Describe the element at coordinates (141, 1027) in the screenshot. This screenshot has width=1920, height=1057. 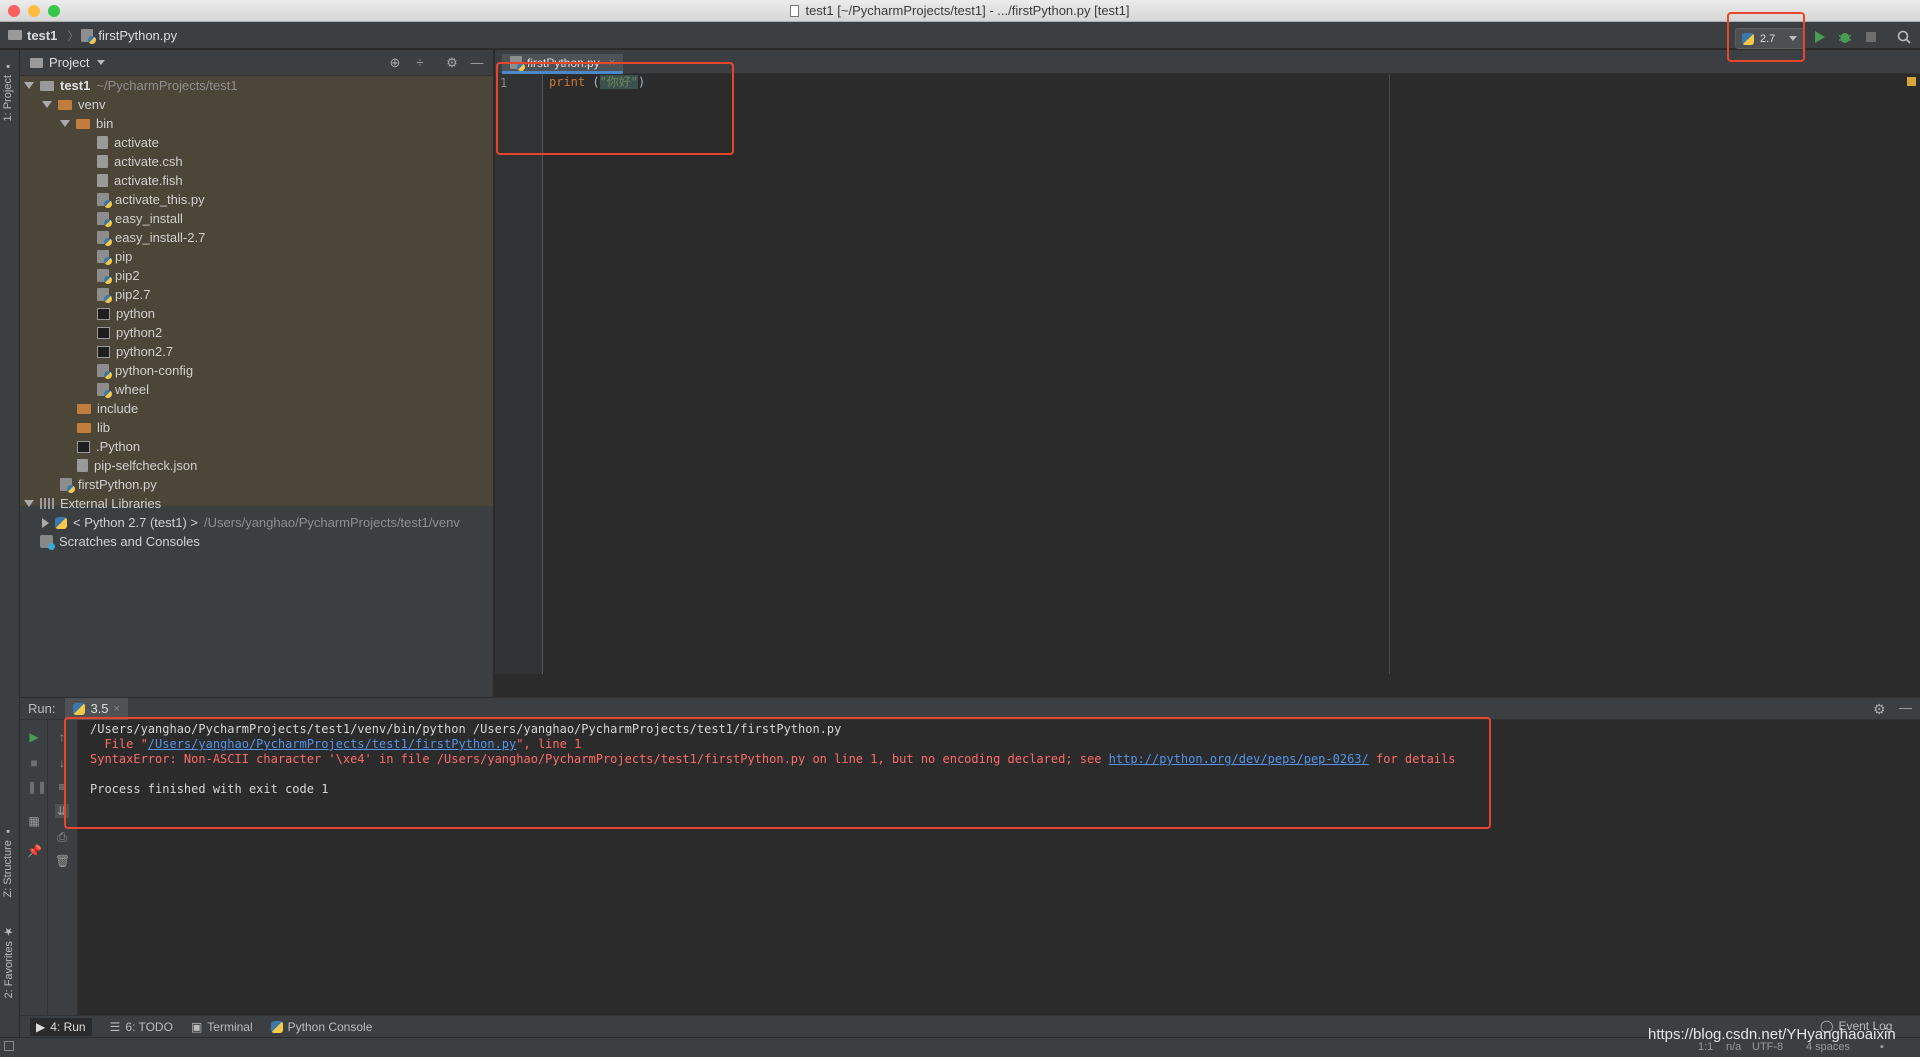
I see `tool-tab-todo: ☰ 6: TODO` at that location.